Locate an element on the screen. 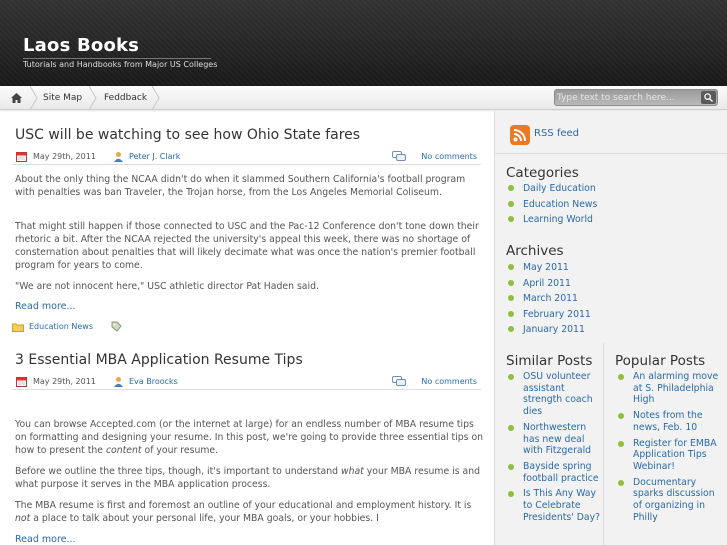 Image resolution: width=727 pixels, height=545 pixels. search-input is located at coordinates (627, 97).